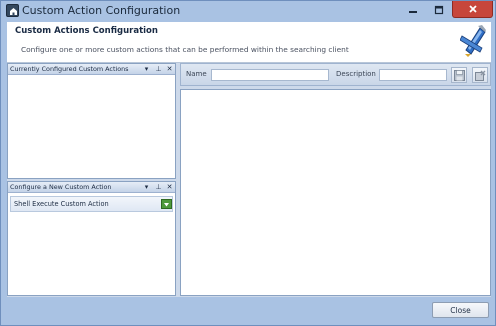 The height and width of the screenshot is (326, 496). What do you see at coordinates (61, 204) in the screenshot?
I see `list-item-label: Shell Execute Custom Action` at bounding box center [61, 204].